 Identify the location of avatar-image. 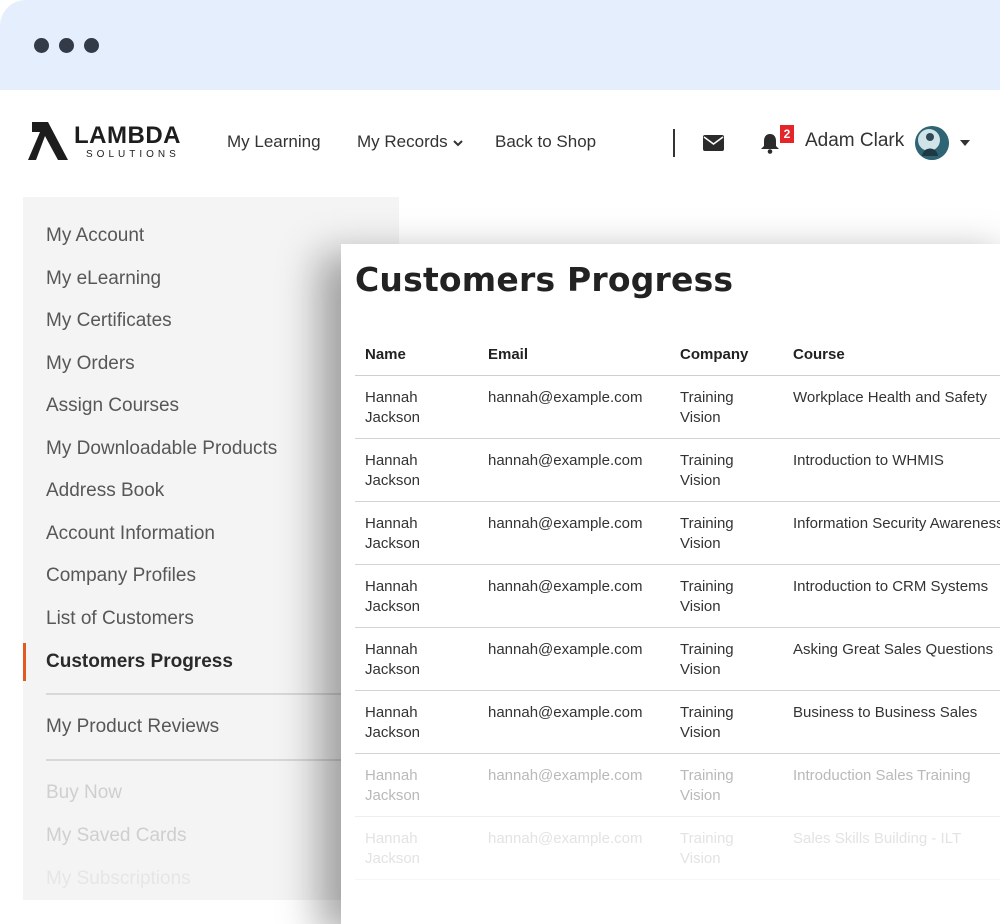
(932, 143).